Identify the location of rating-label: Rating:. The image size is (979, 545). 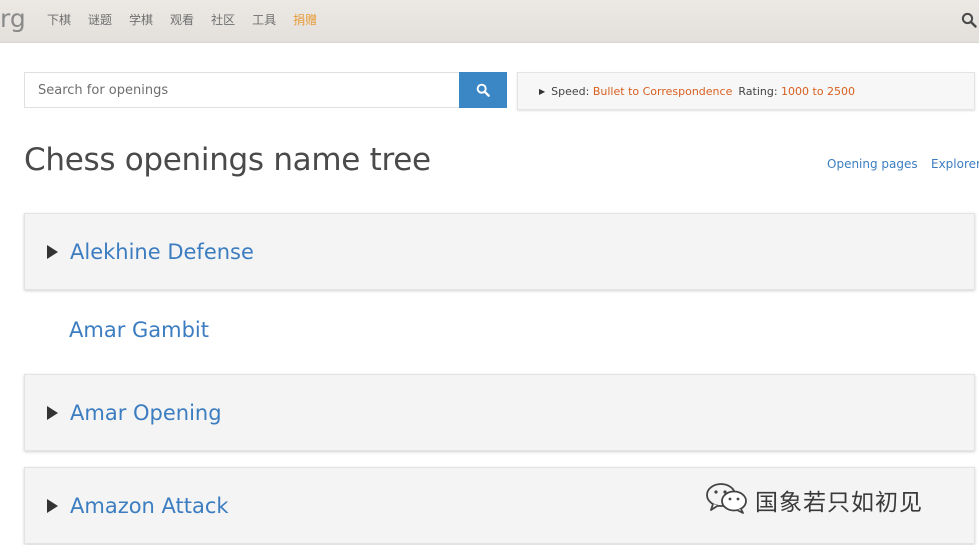
(758, 91).